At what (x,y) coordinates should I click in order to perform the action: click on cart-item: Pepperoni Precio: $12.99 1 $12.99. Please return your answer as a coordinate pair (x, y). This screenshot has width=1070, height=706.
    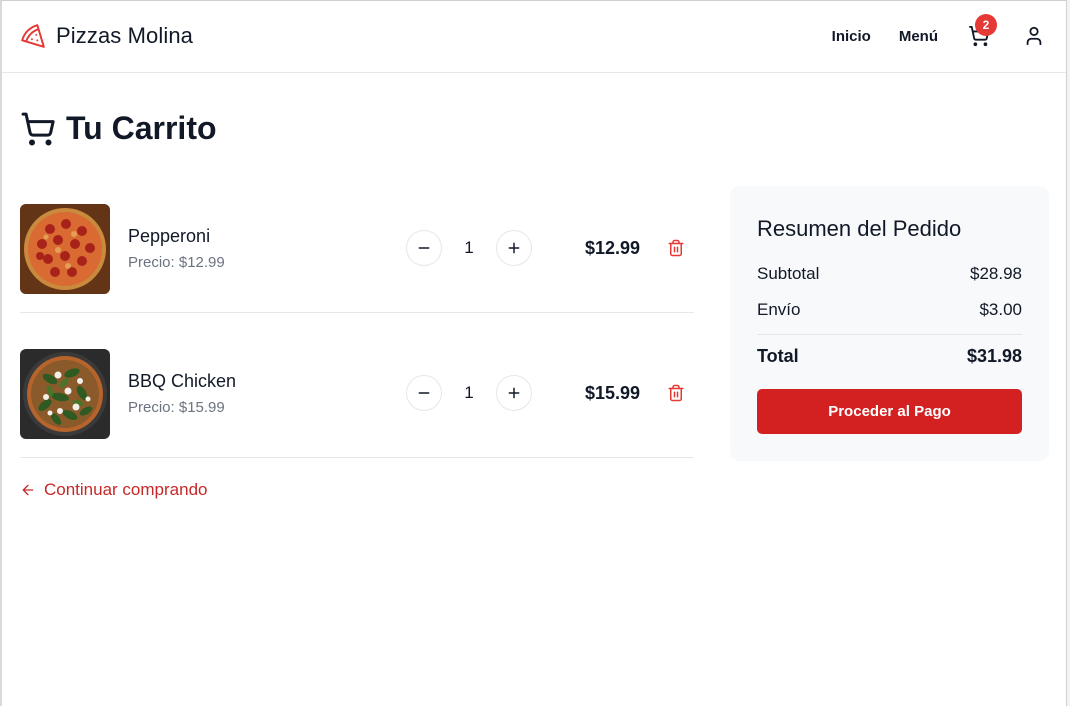
    Looking at the image, I should click on (357, 240).